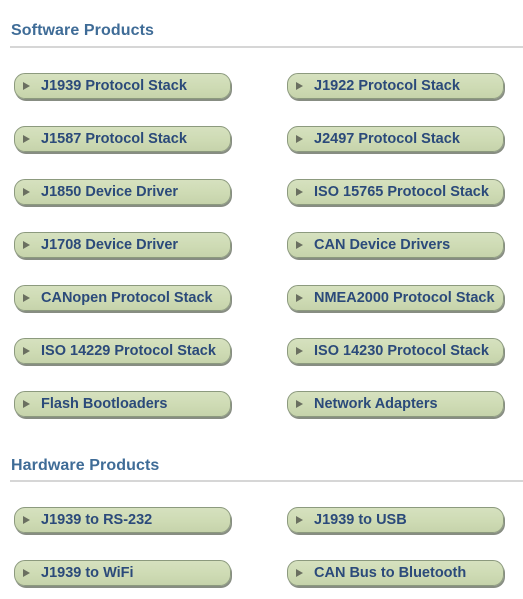 This screenshot has height=599, width=523. What do you see at coordinates (404, 298) in the screenshot?
I see `button-label: NMEA2000 Protocol Stack` at bounding box center [404, 298].